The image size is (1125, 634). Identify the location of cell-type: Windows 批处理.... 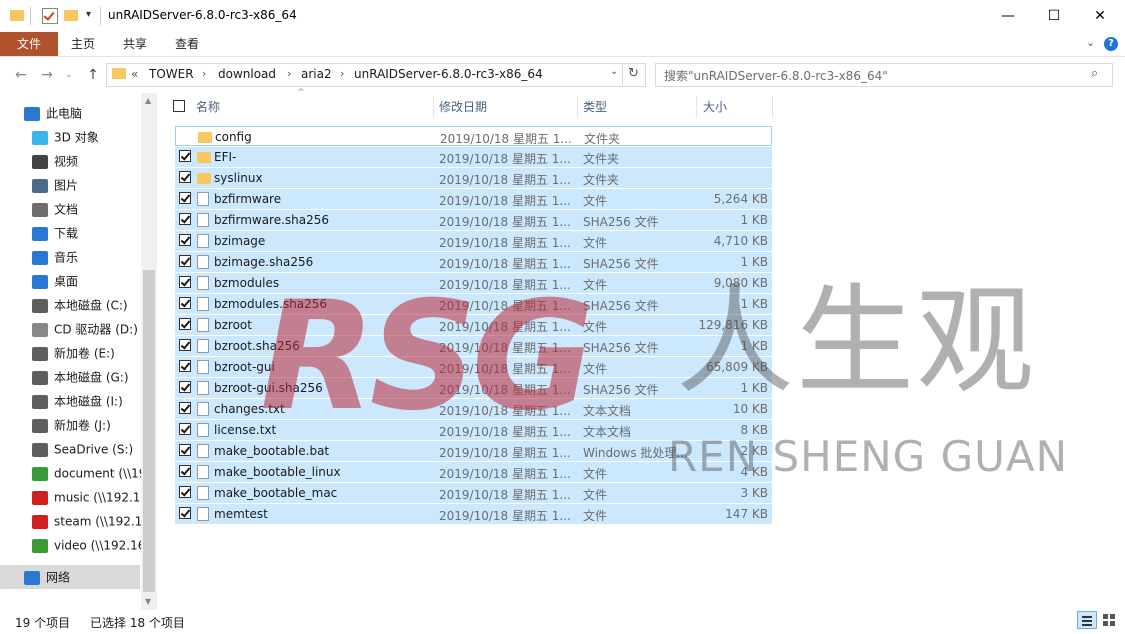
(635, 453).